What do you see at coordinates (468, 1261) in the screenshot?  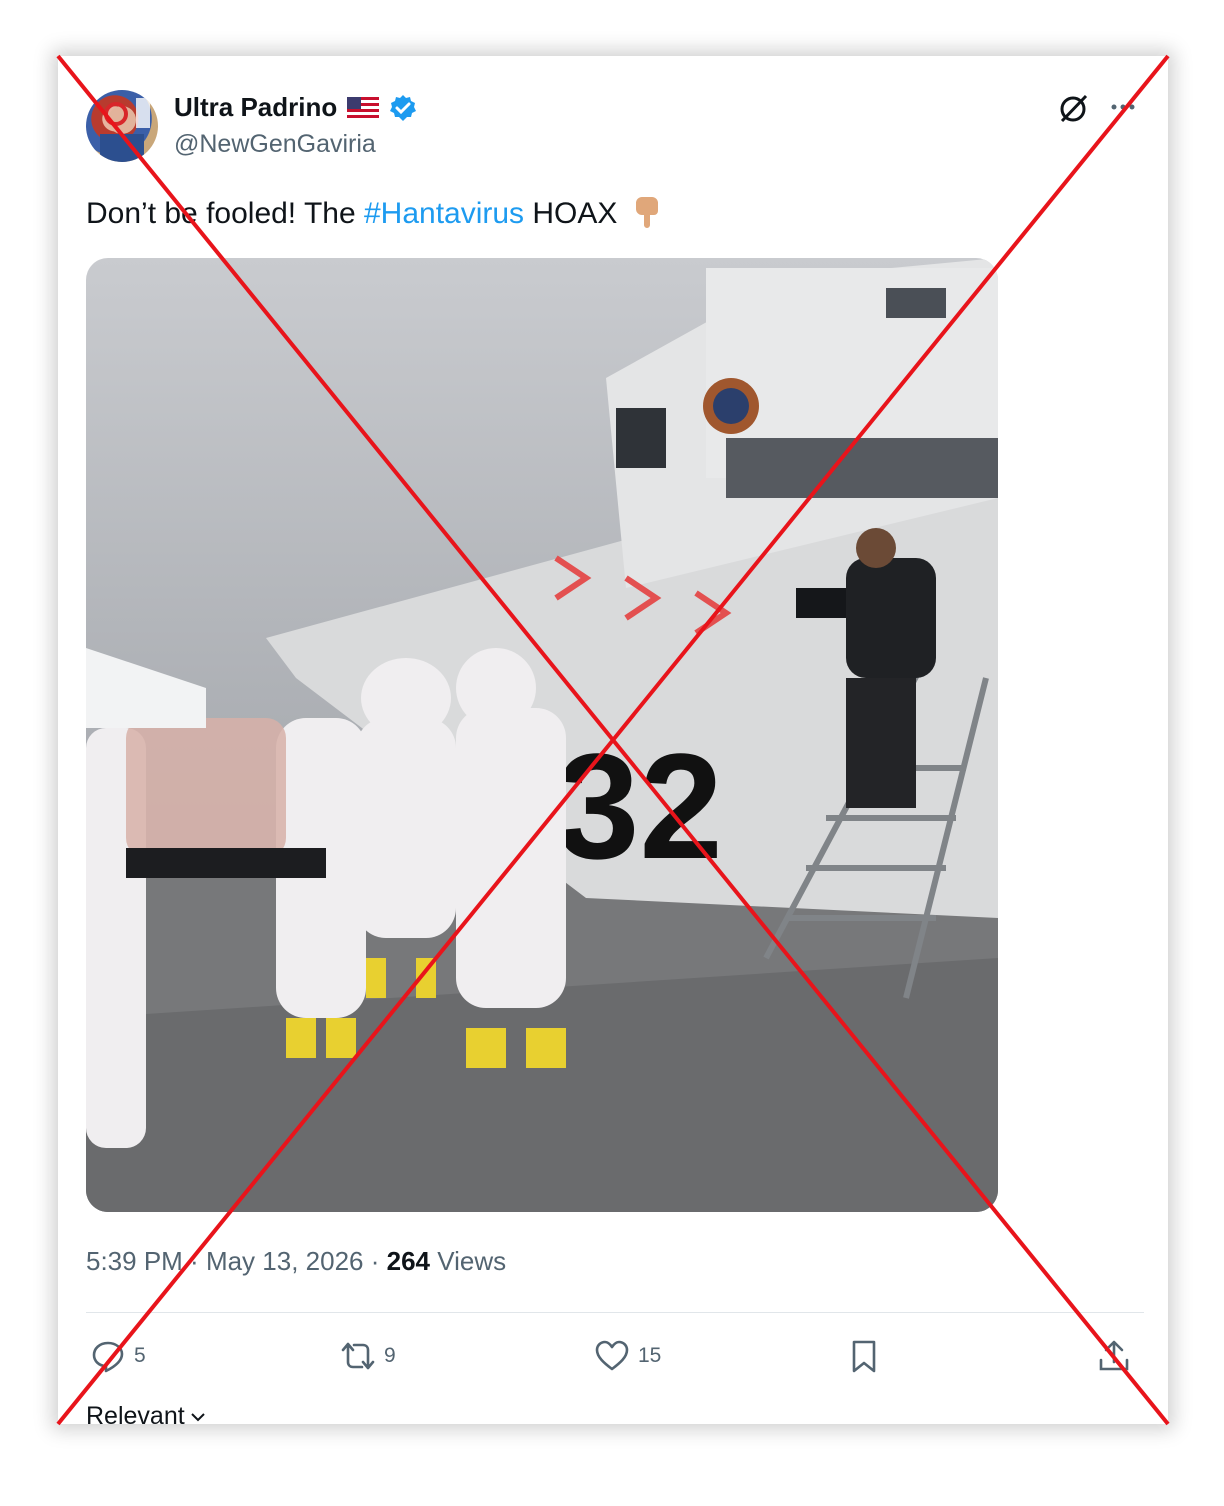 I see `views-label: Views` at bounding box center [468, 1261].